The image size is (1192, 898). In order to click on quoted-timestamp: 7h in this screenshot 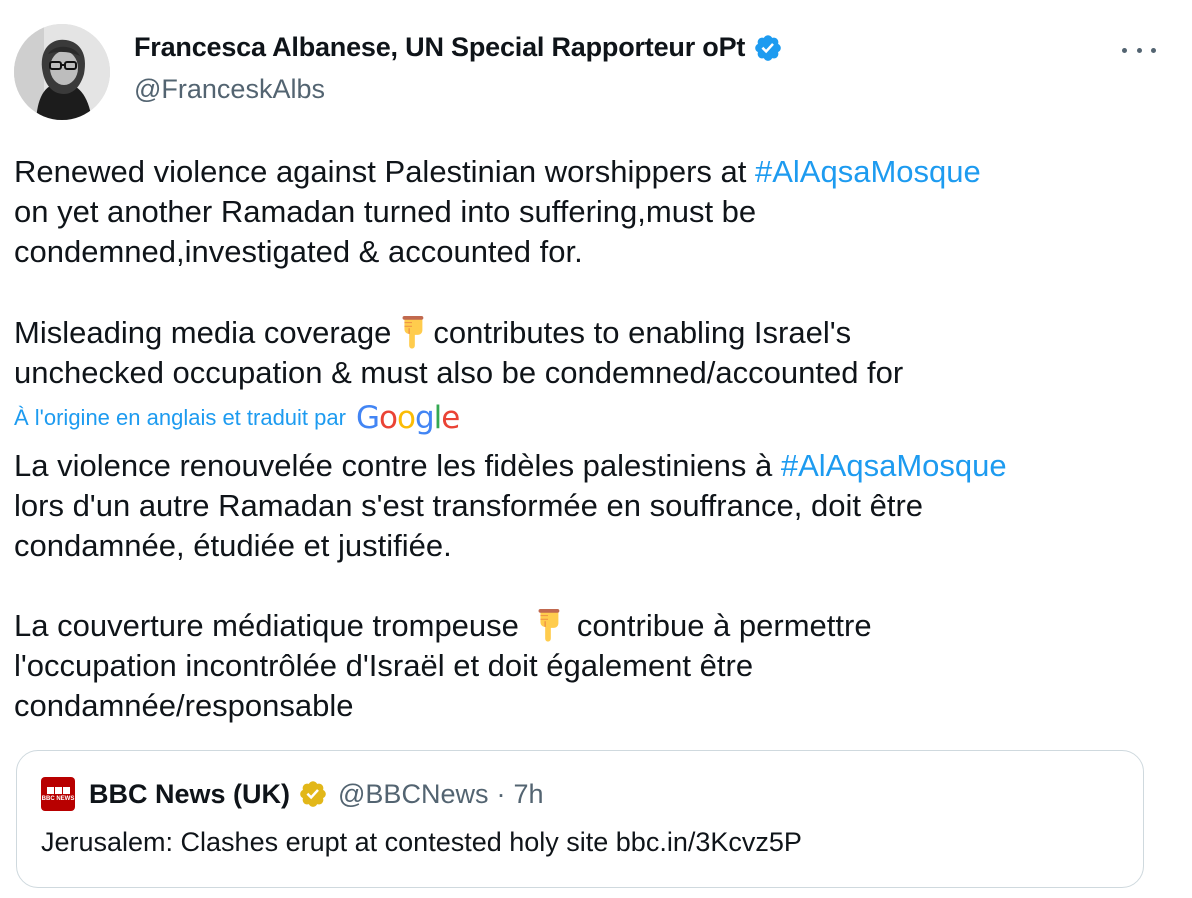, I will do `click(528, 794)`.